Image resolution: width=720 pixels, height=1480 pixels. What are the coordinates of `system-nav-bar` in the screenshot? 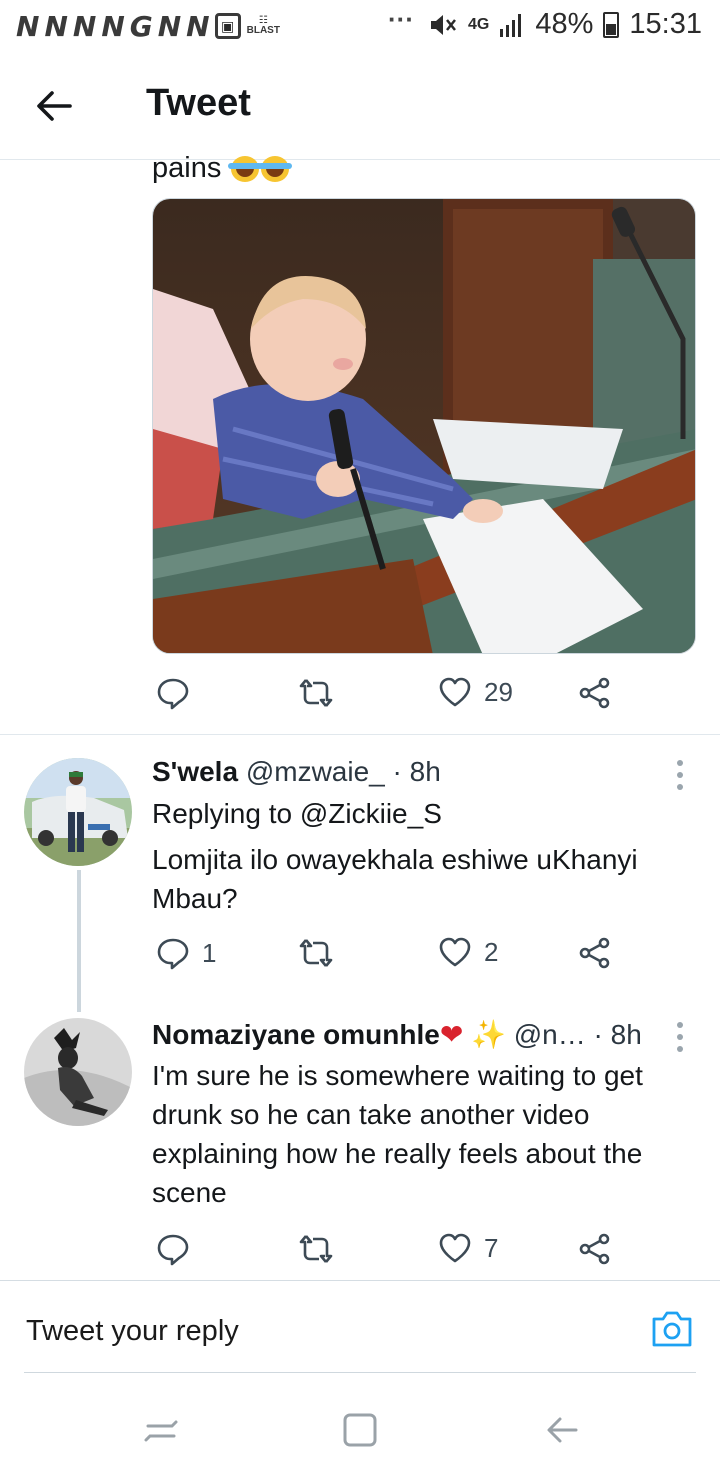 It's located at (360, 1435).